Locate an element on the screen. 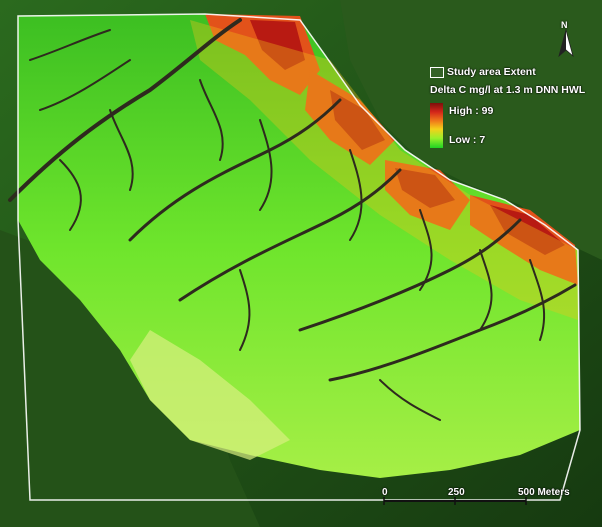 This screenshot has height=527, width=602. color-ramp-icon is located at coordinates (436, 125).